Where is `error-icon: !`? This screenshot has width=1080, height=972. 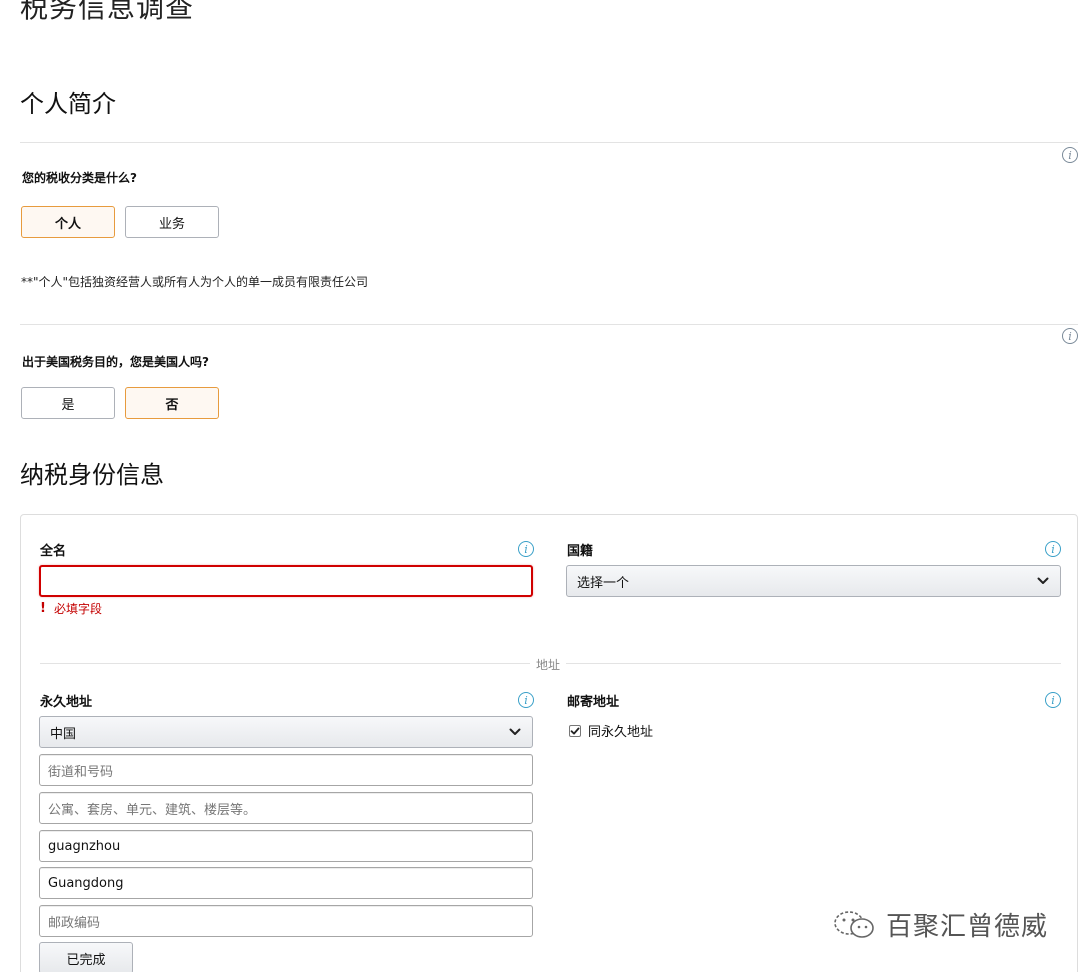
error-icon: ! is located at coordinates (43, 608).